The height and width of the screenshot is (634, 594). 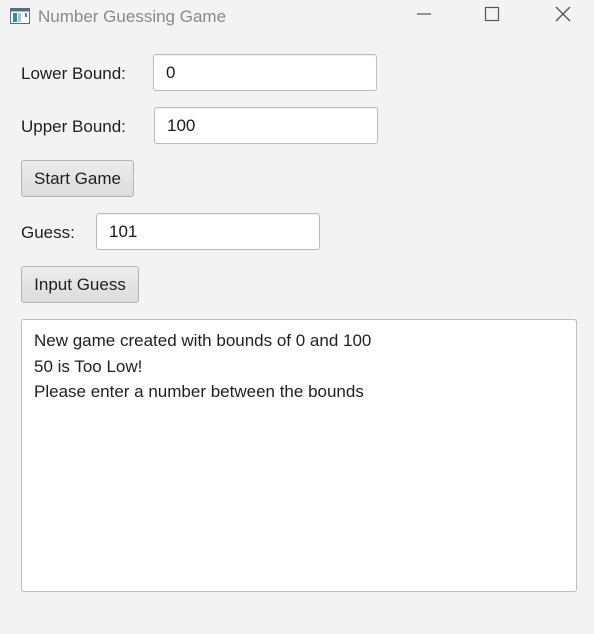 I want to click on minimize-icon, so click(x=424, y=16).